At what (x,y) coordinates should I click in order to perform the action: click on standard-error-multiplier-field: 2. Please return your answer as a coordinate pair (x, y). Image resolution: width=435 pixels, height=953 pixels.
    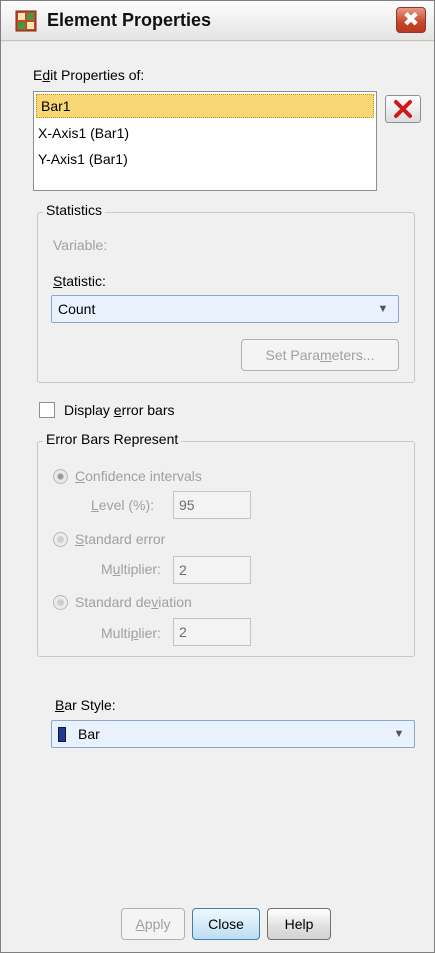
    Looking at the image, I should click on (212, 570).